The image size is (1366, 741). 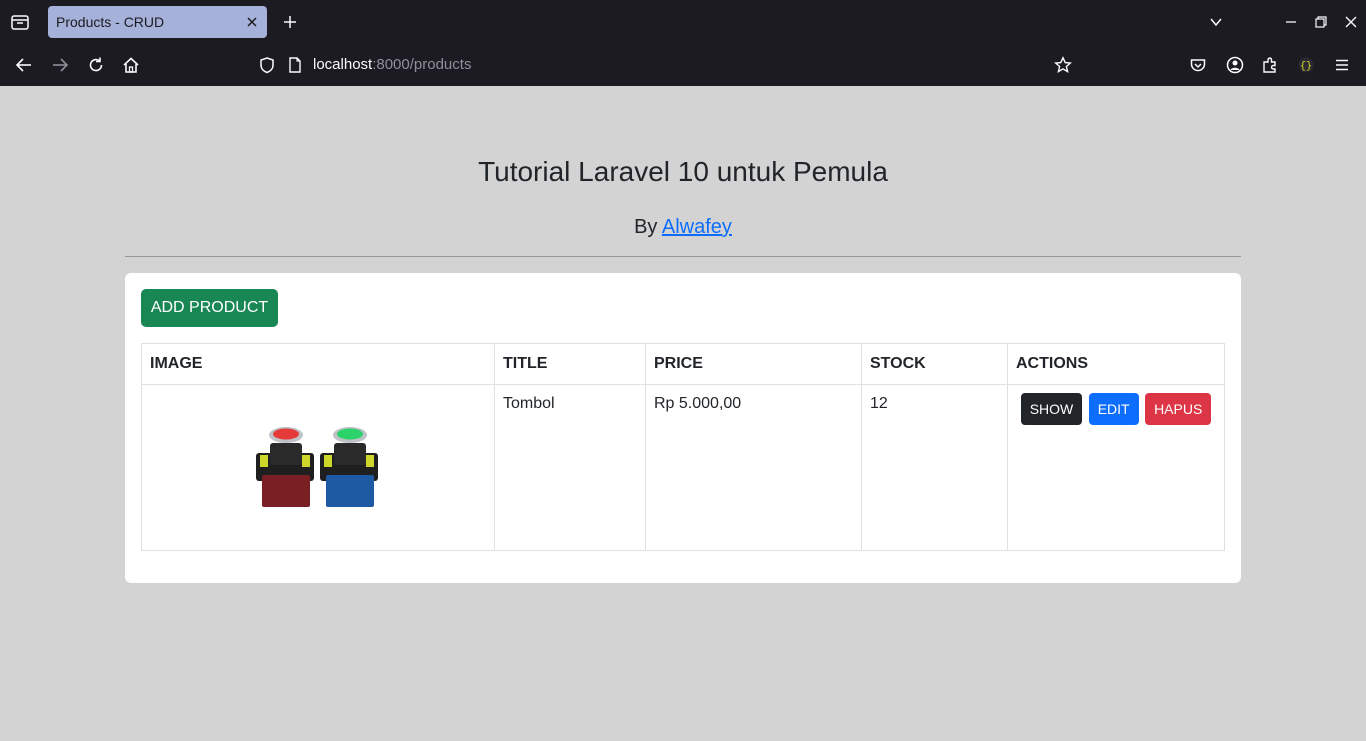 I want to click on column-header-title: TITLE, so click(x=570, y=364).